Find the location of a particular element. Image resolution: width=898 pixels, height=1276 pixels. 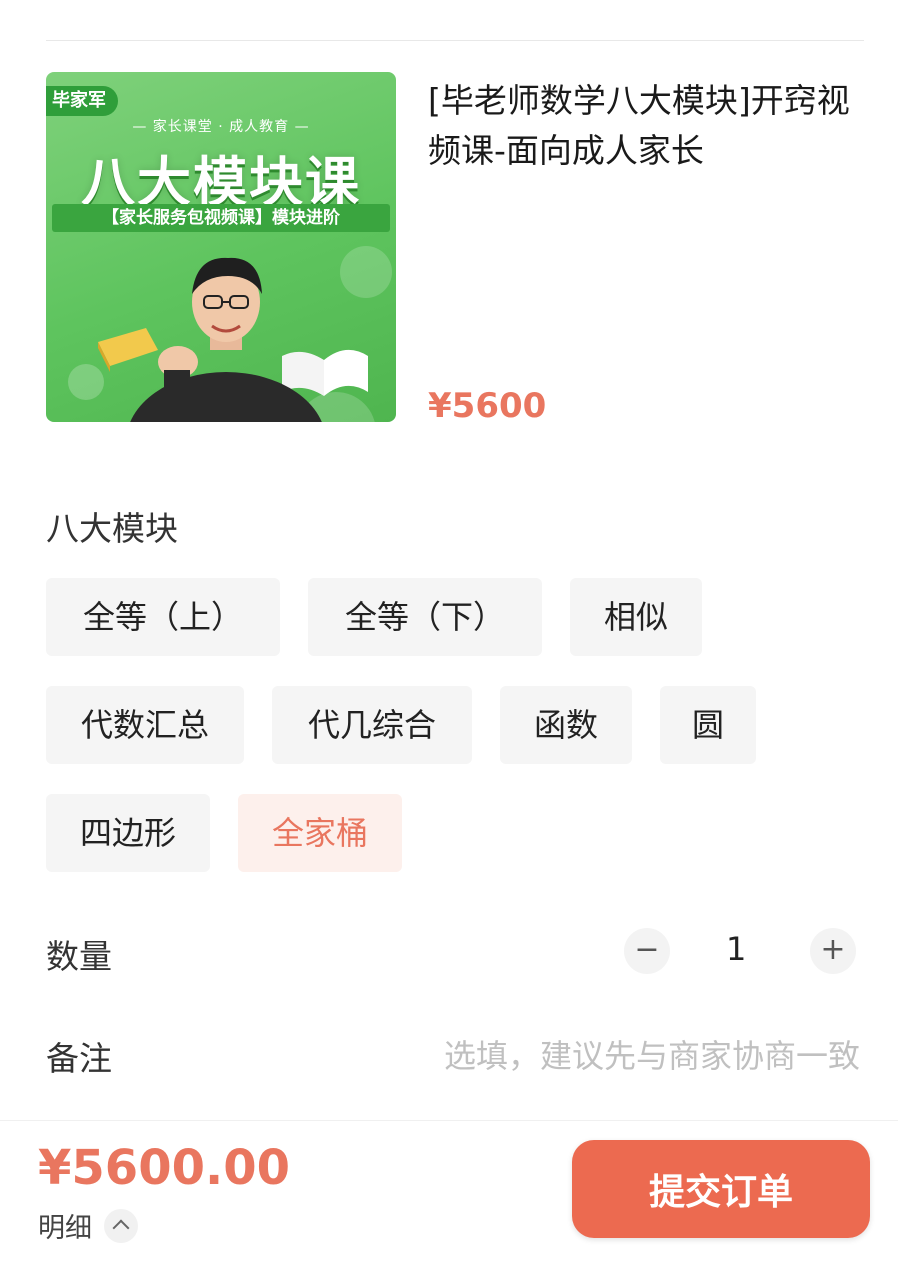

option-chip: 全等（下） is located at coordinates (425, 617).